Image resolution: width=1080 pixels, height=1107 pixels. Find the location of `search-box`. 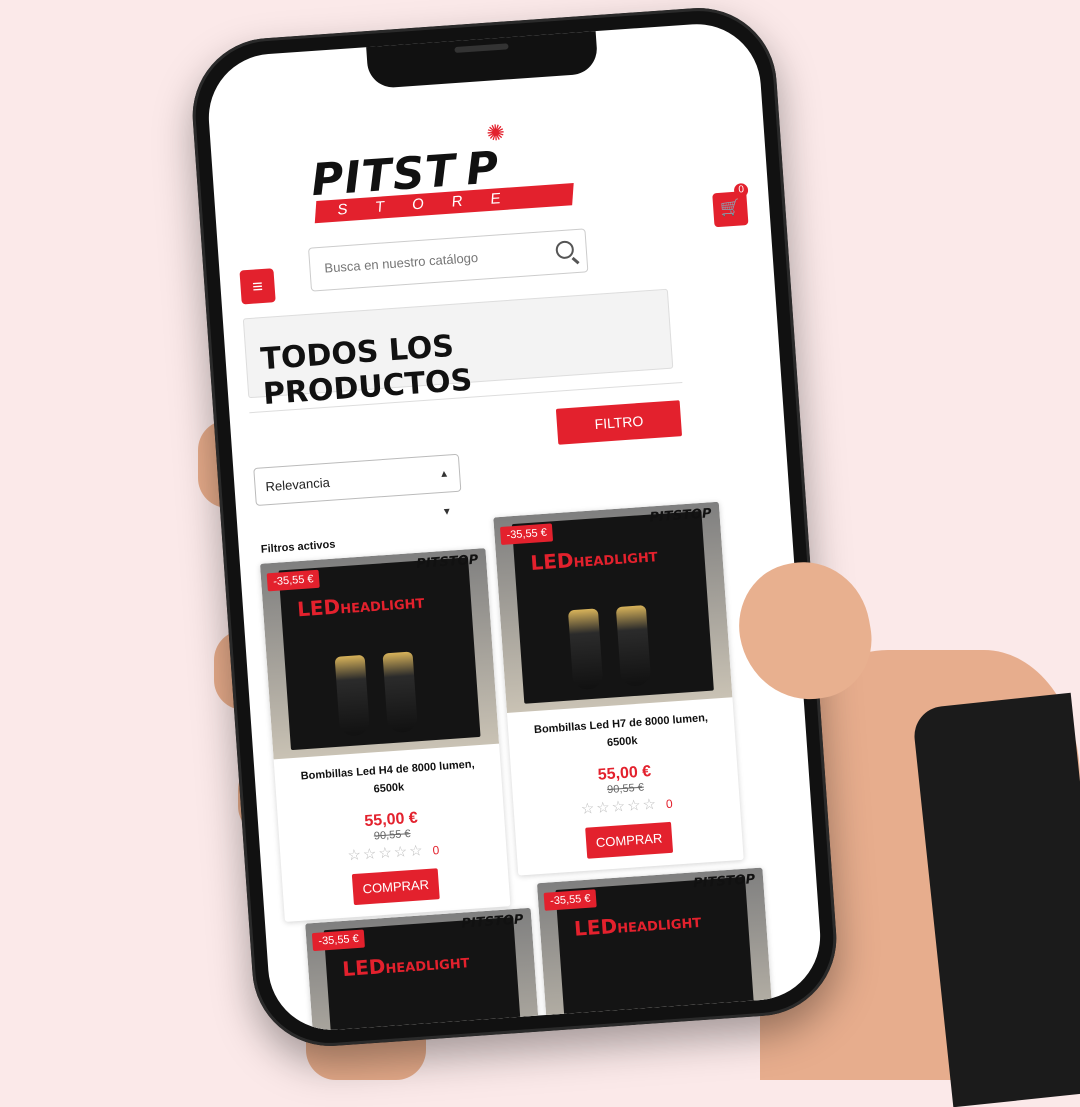

search-box is located at coordinates (448, 260).